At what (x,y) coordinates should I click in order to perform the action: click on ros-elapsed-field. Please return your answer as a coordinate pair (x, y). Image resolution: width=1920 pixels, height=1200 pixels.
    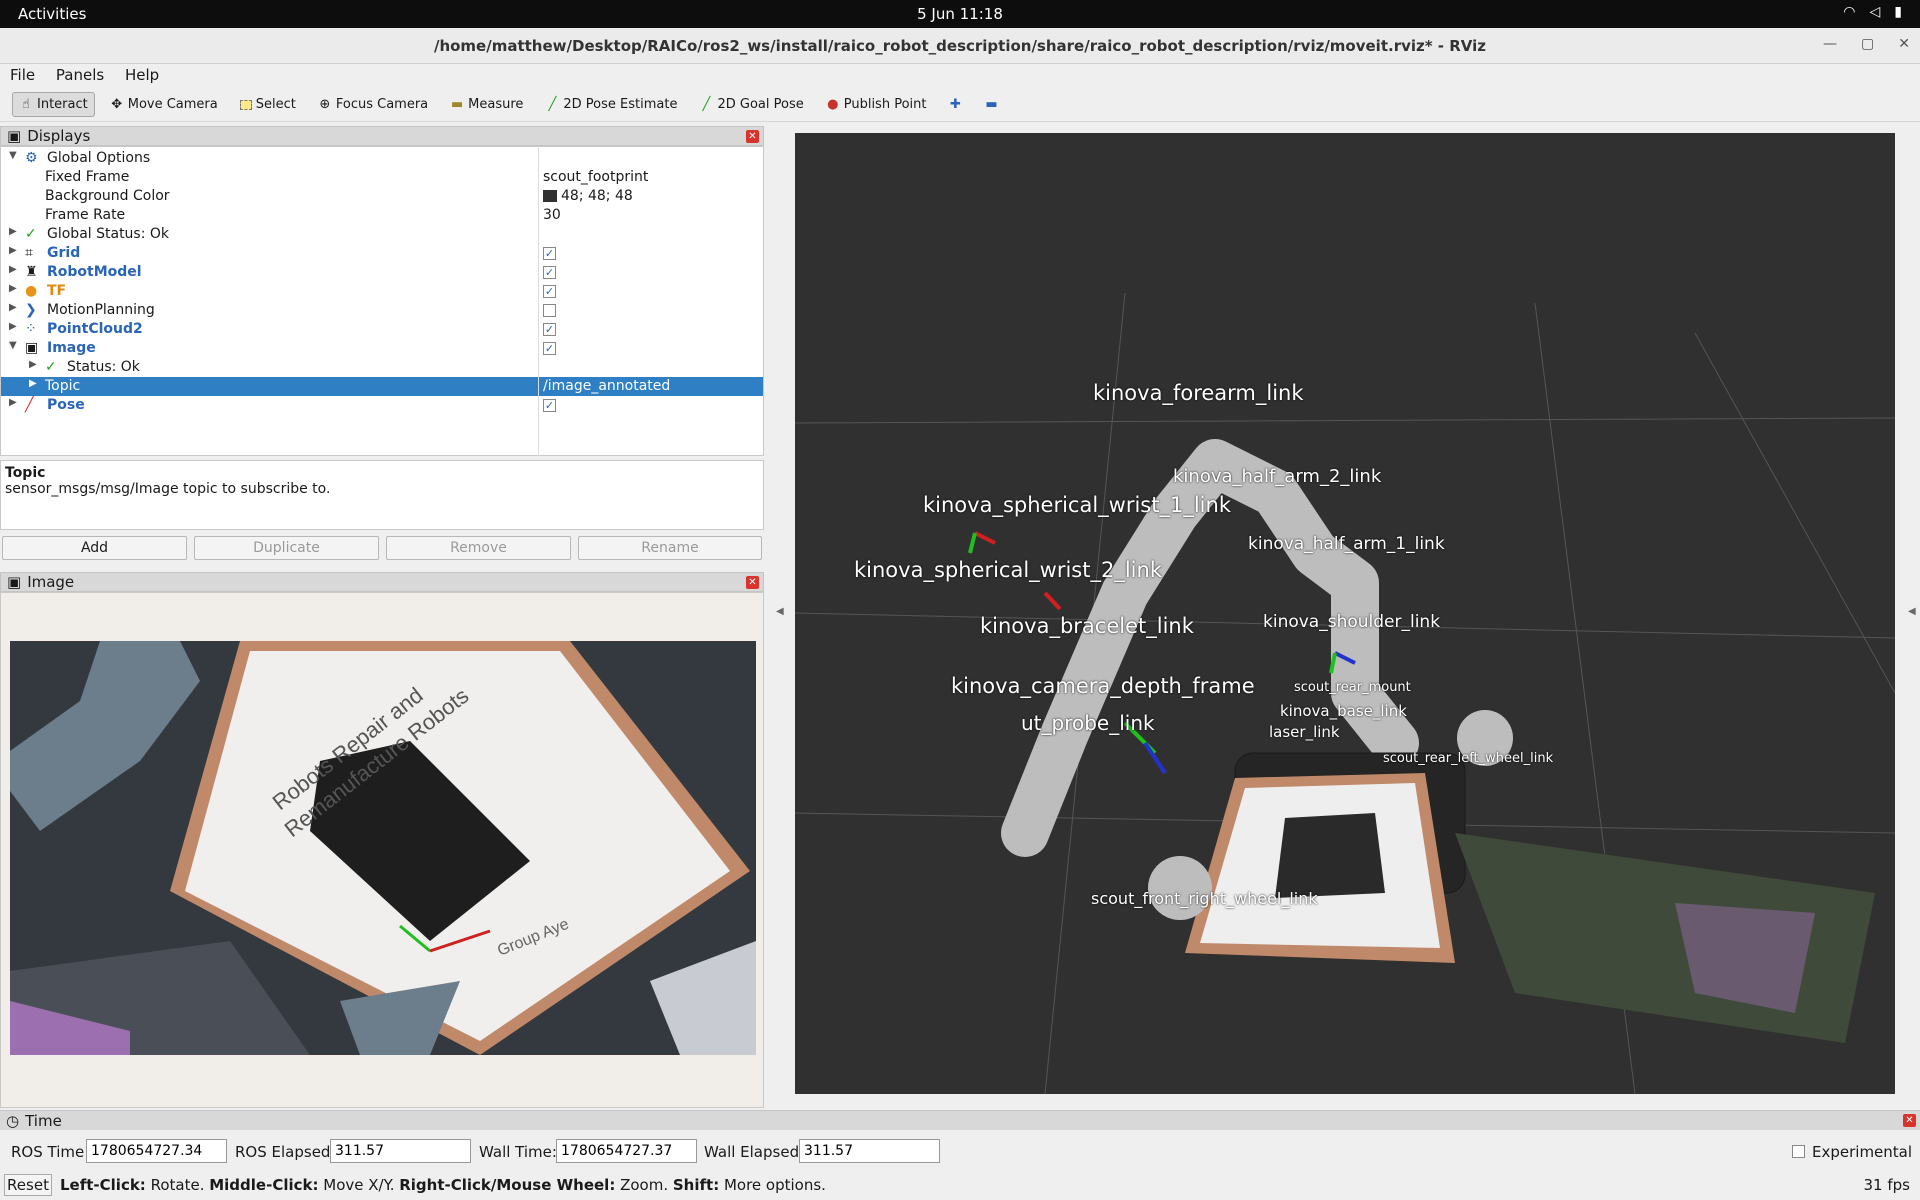
    Looking at the image, I should click on (400, 1151).